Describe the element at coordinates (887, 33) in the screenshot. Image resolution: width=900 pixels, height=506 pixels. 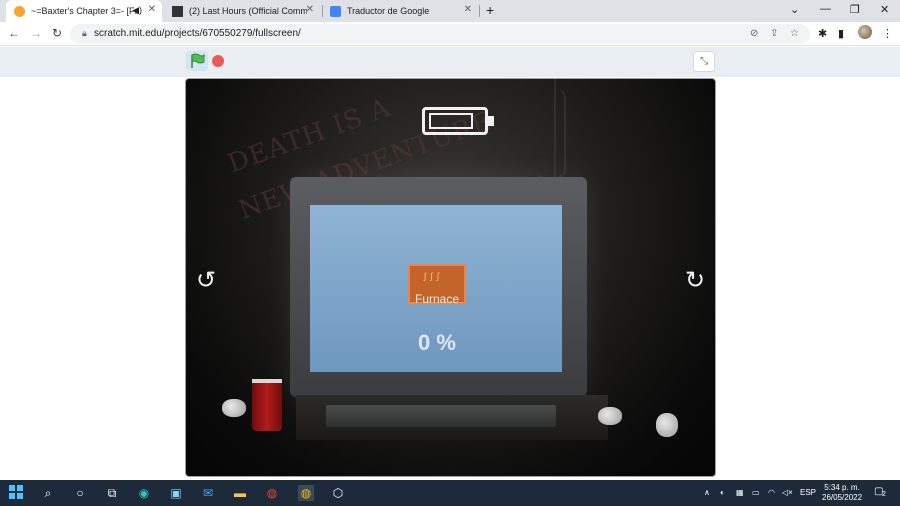
I see `menu-icon: ⋮` at that location.